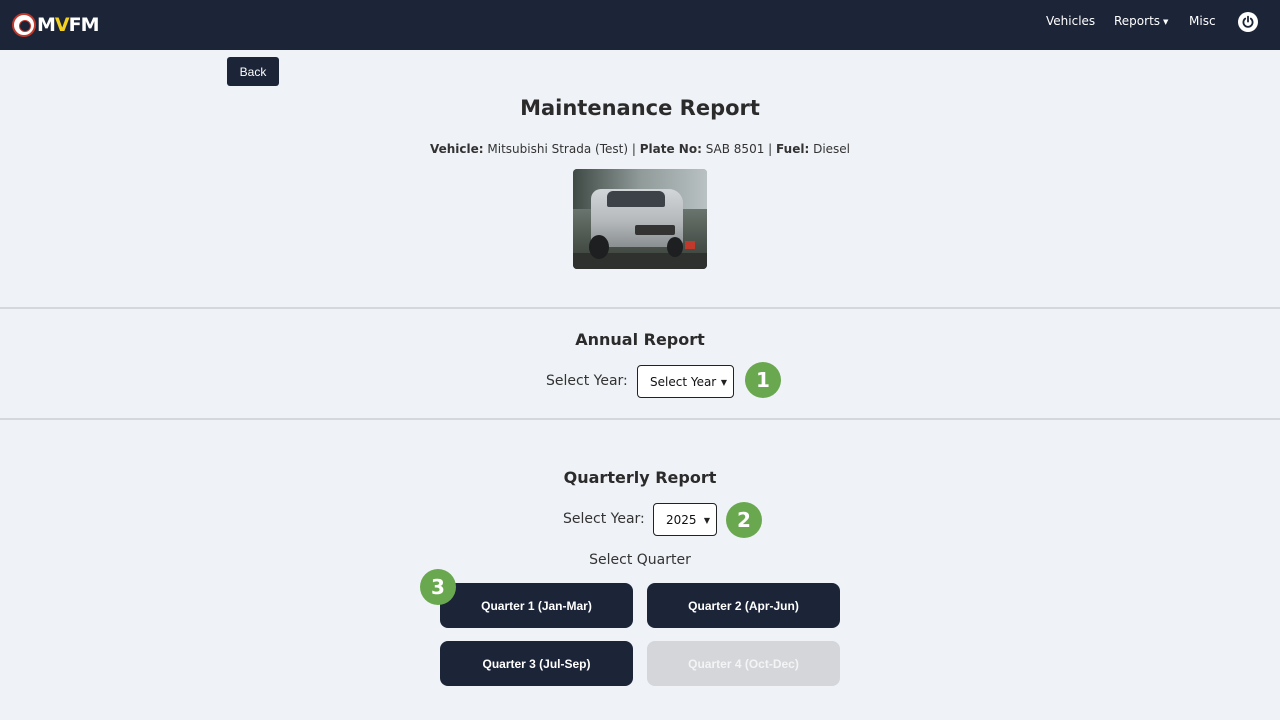 Image resolution: width=1280 pixels, height=720 pixels. Describe the element at coordinates (743, 663) in the screenshot. I see `quarter-4-button-disabled: Quarter 4 (Oct-Dec)` at that location.